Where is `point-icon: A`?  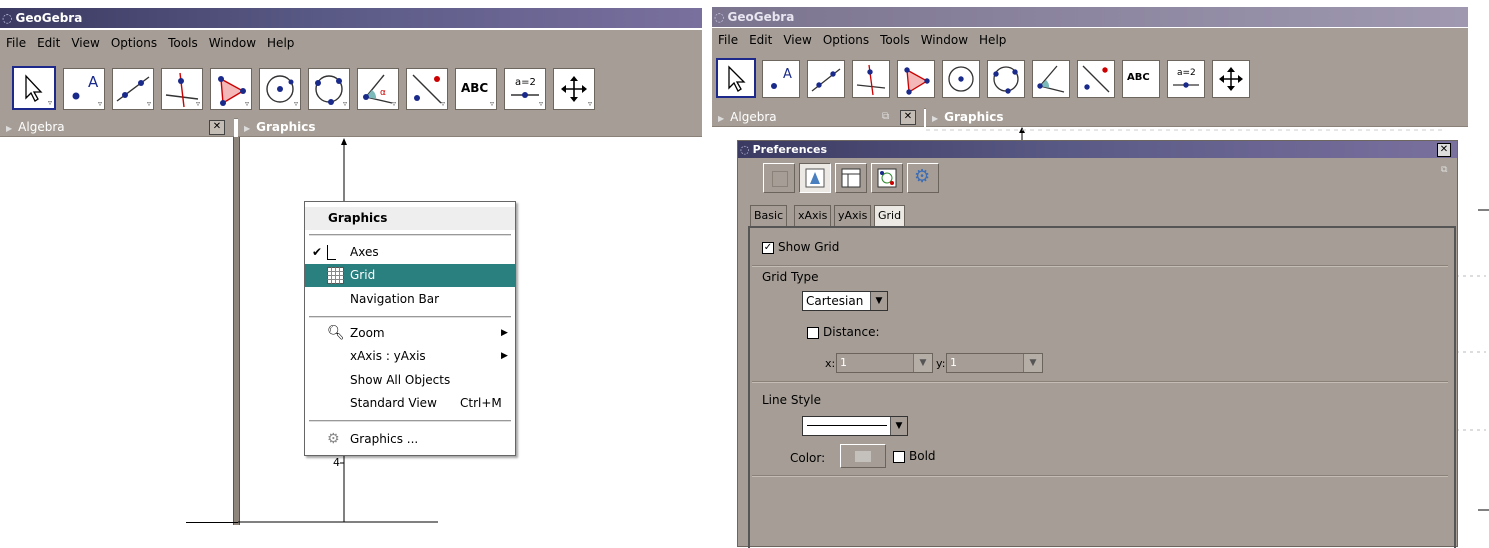 point-icon: A is located at coordinates (781, 78).